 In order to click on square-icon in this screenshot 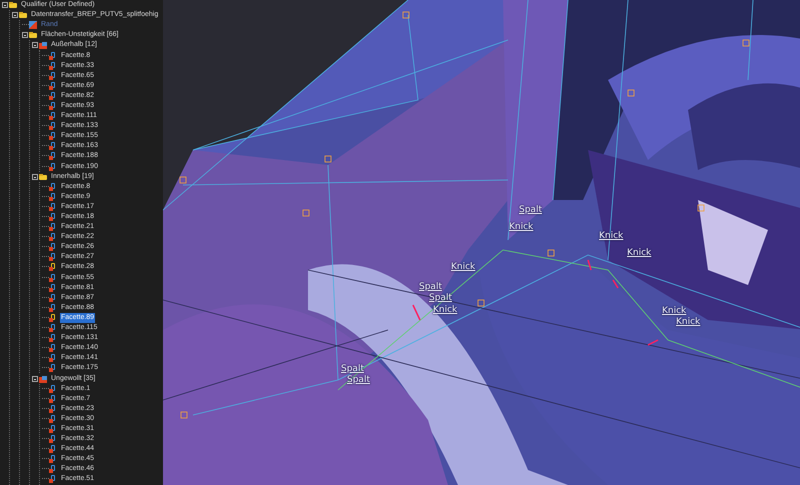, I will do `click(33, 25)`.